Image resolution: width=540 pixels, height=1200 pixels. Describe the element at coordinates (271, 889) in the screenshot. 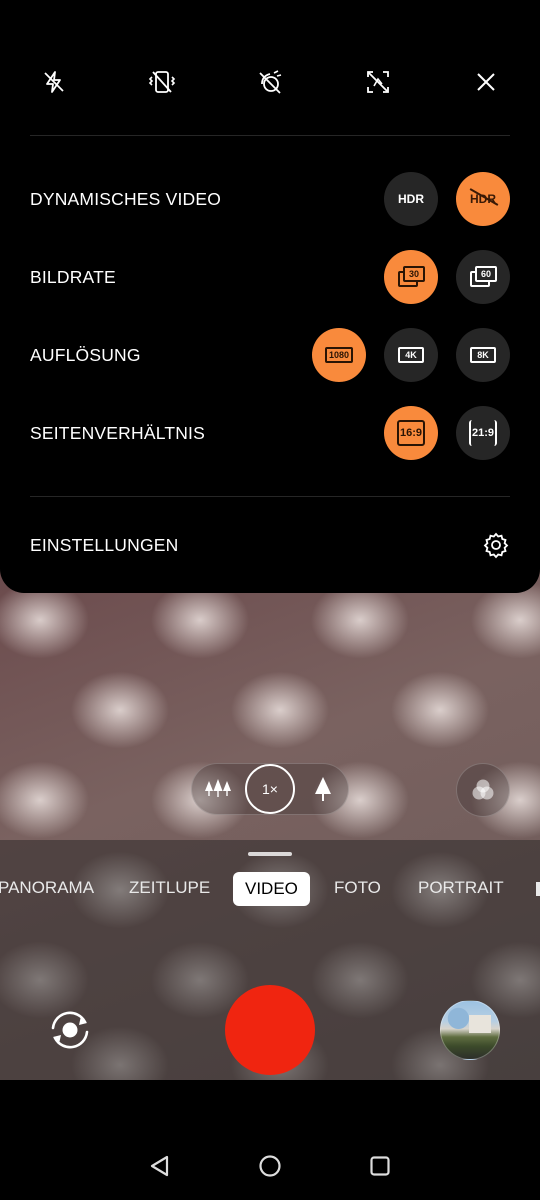

I see `mode-video: VIDEO` at that location.